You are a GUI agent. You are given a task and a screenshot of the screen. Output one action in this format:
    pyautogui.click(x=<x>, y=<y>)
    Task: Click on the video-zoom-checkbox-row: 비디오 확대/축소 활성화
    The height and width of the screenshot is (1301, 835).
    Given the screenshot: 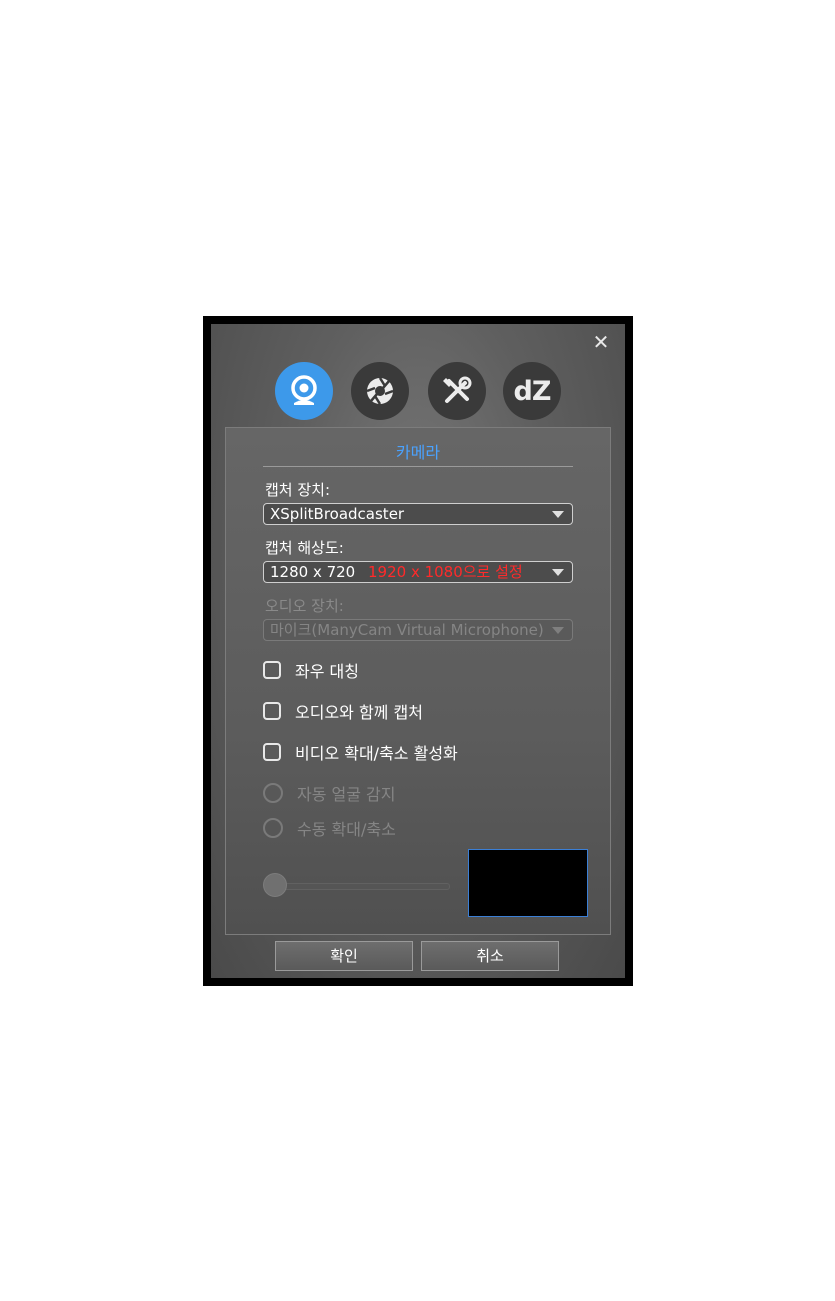 What is the action you would take?
    pyautogui.click(x=360, y=752)
    